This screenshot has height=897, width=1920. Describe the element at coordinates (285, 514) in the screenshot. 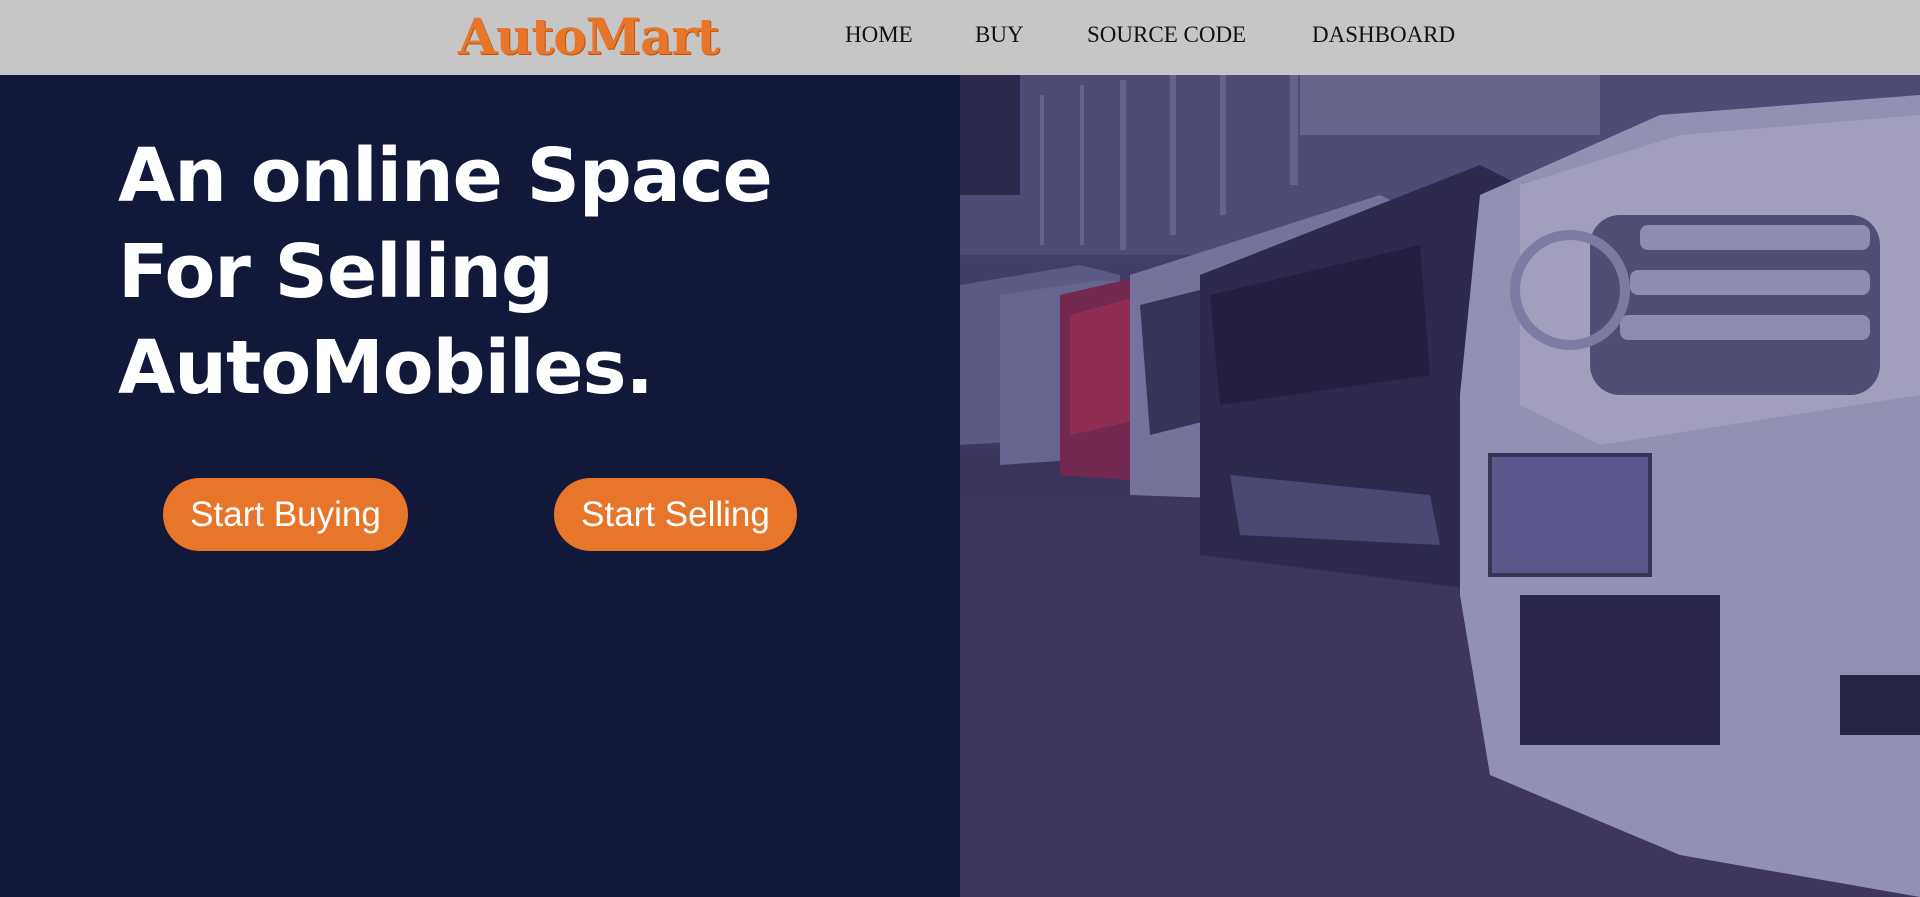

I see `start-buying-button: Start Buying` at that location.